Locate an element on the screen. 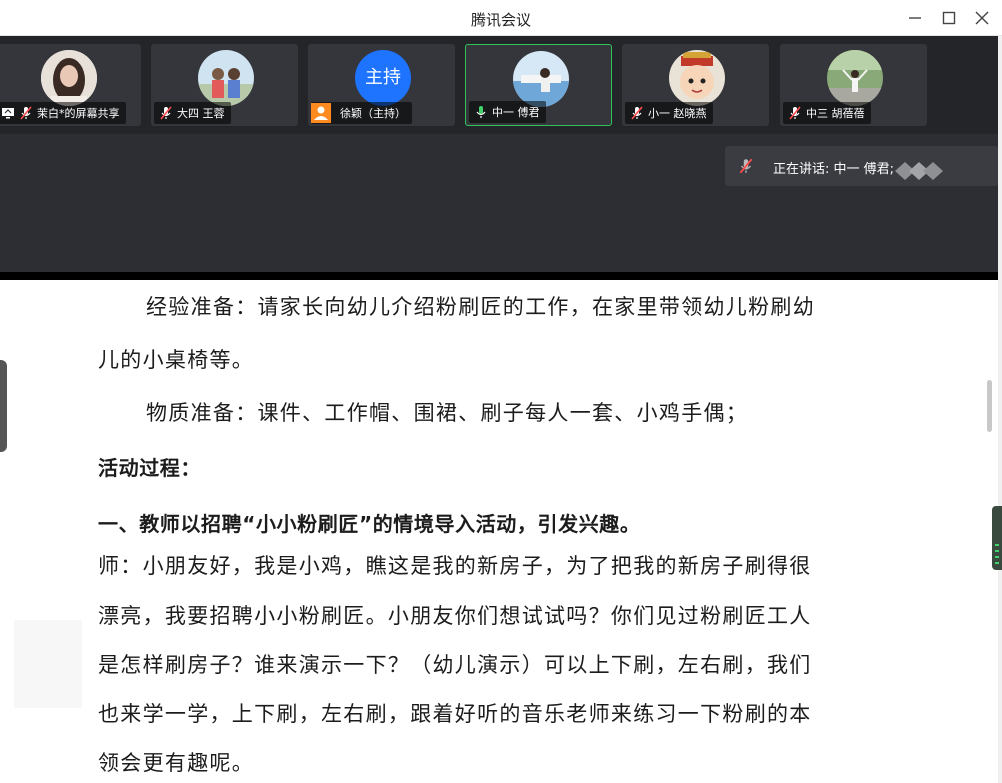 The width and height of the screenshot is (1002, 783). doc-line: 儿的小桌椅等。 is located at coordinates (176, 360).